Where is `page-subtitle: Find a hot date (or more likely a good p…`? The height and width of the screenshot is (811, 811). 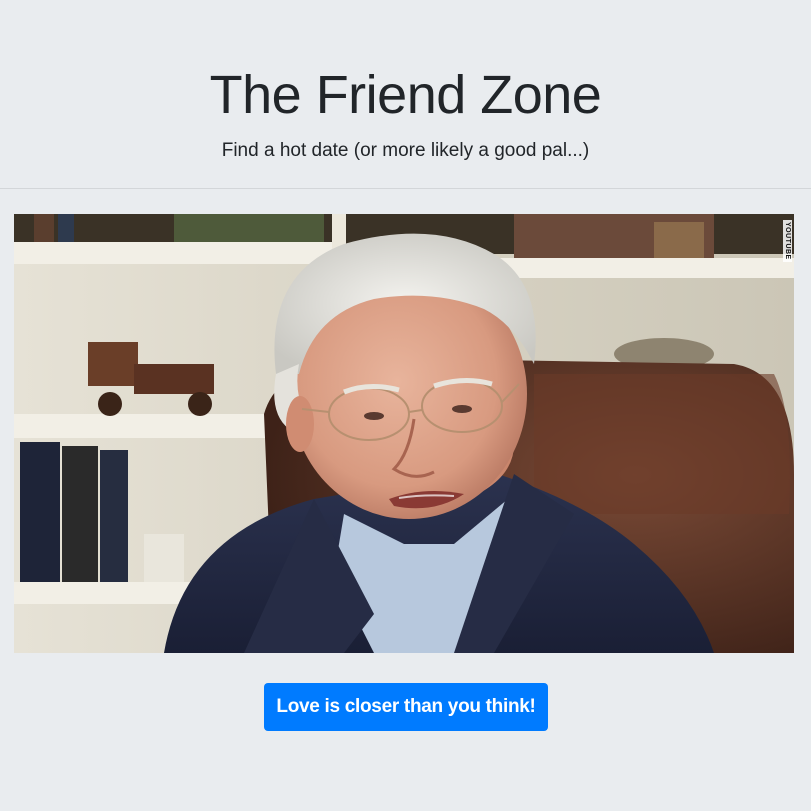
page-subtitle: Find a hot date (or more likely a good p… is located at coordinates (405, 150).